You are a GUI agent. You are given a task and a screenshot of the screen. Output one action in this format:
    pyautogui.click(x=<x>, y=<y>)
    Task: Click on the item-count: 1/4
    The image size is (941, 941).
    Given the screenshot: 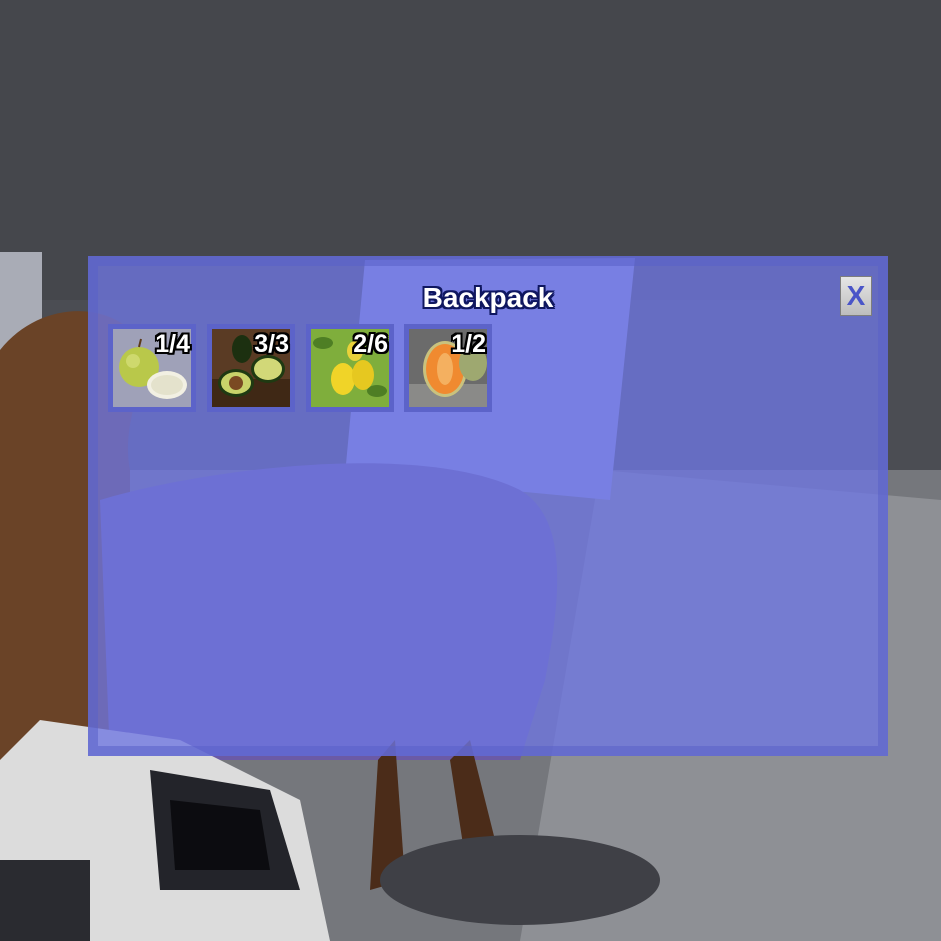 What is the action you would take?
    pyautogui.click(x=172, y=344)
    